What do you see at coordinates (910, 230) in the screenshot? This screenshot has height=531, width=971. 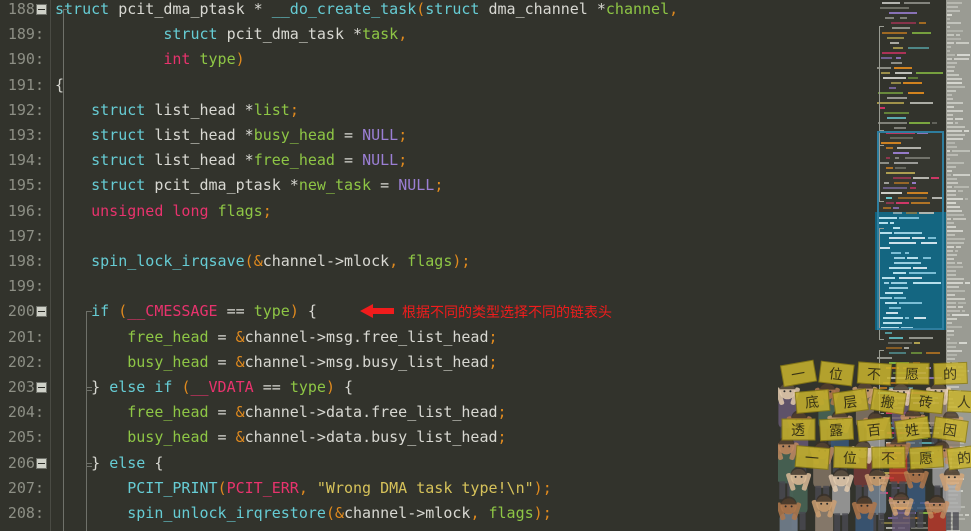 I see `minimap-viewport` at bounding box center [910, 230].